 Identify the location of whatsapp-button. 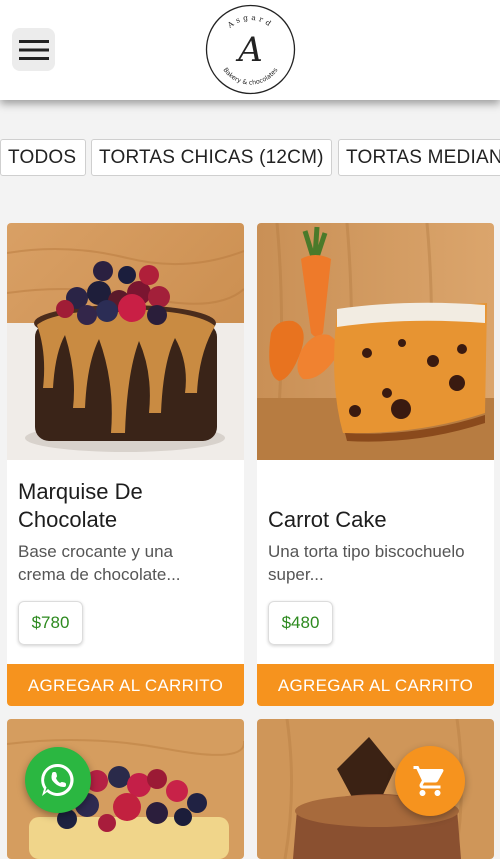
(58, 780).